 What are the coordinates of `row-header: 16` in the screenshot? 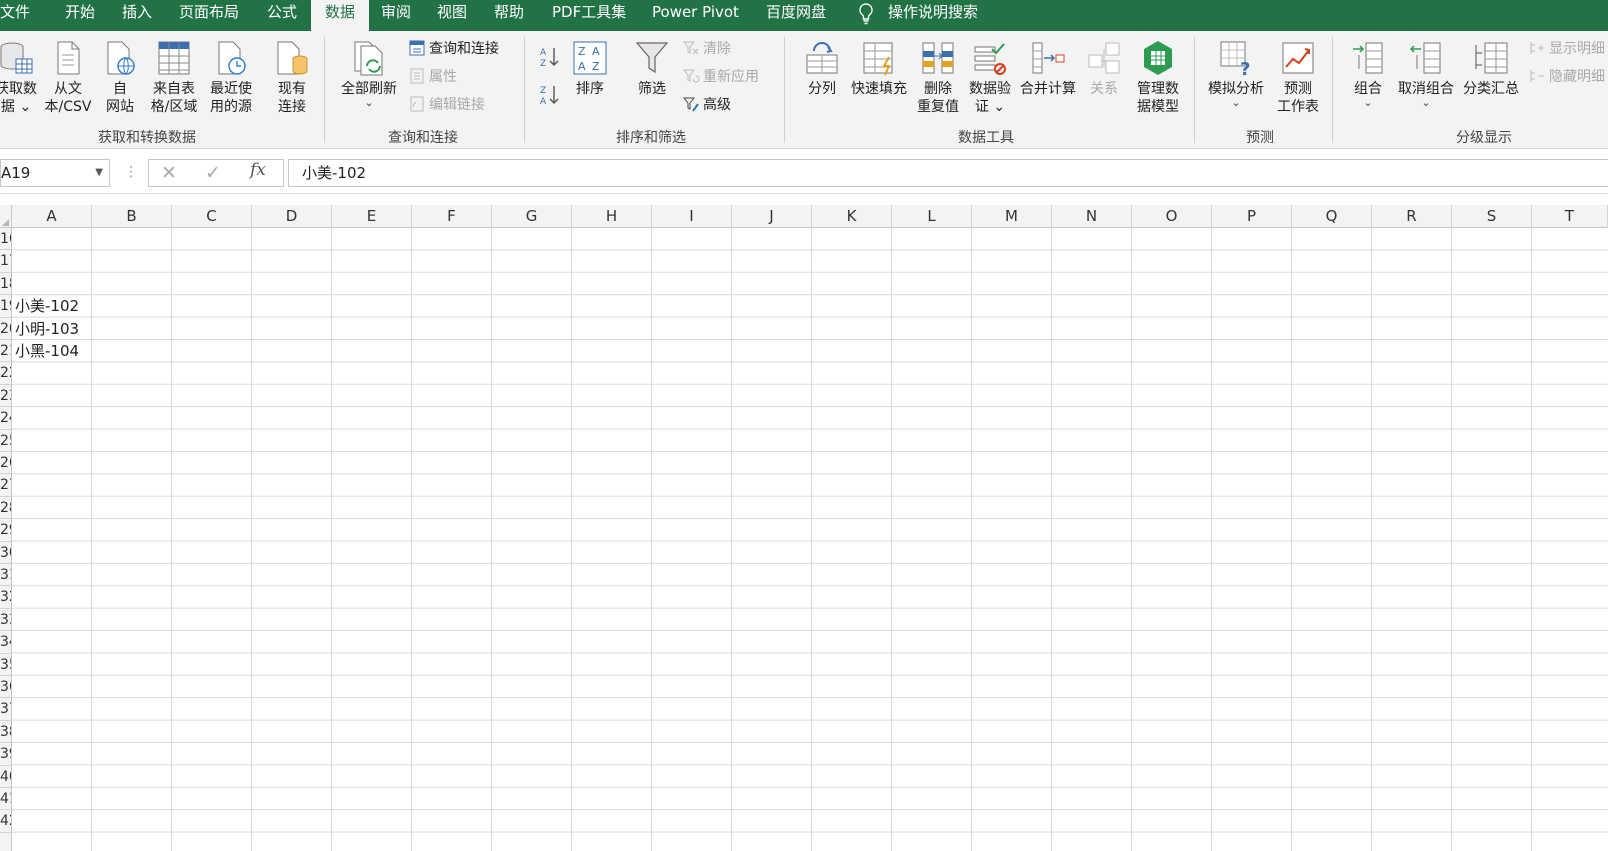 It's located at (5, 239).